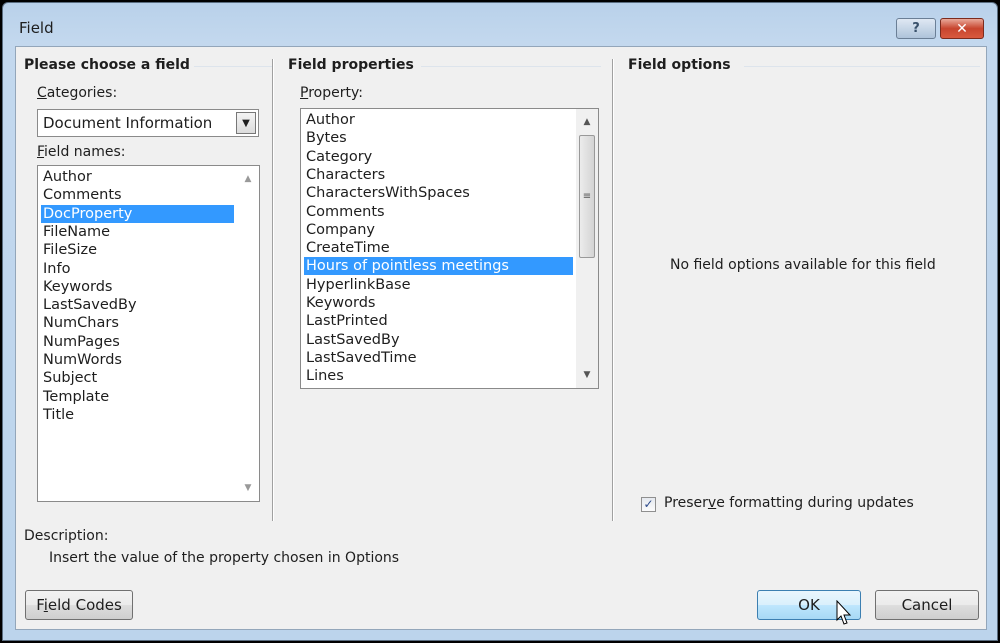 The width and height of the screenshot is (1000, 643). What do you see at coordinates (137, 250) in the screenshot?
I see `list-item: FileSize` at bounding box center [137, 250].